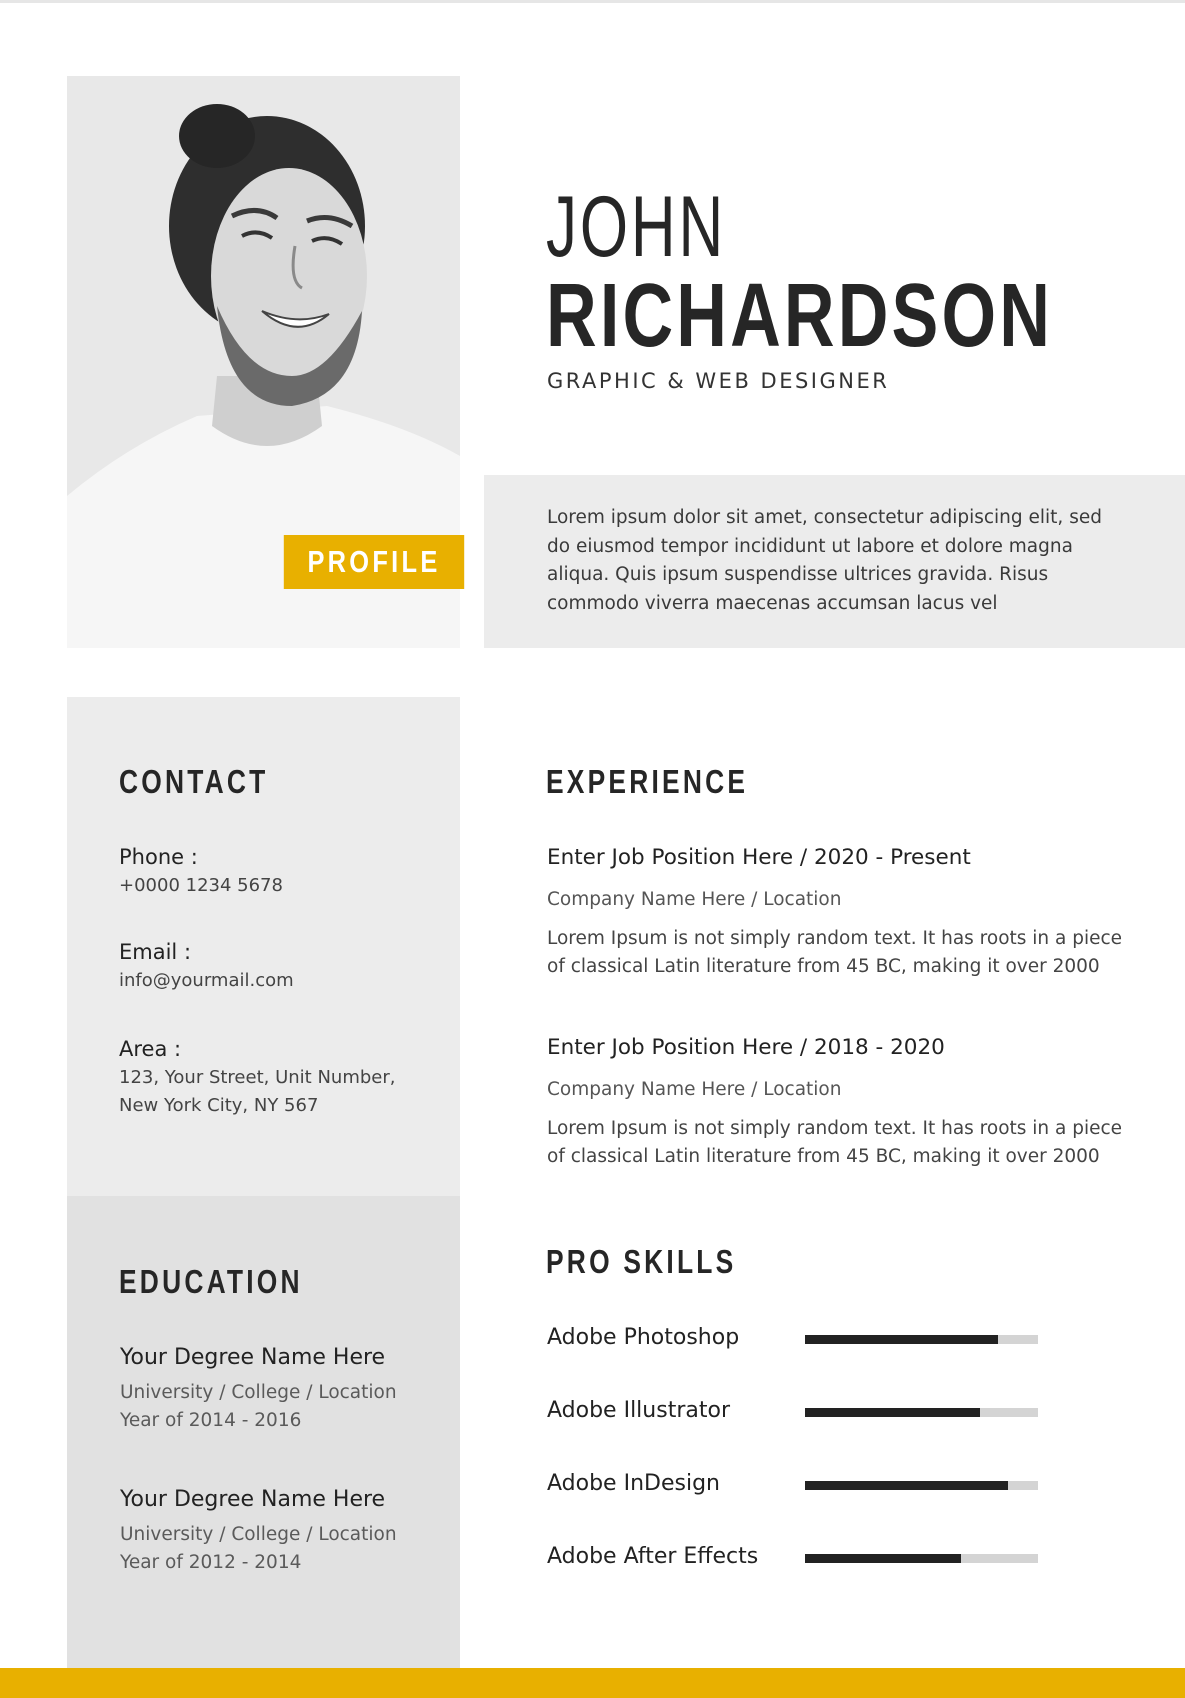 This screenshot has height=1698, width=1185. Describe the element at coordinates (150, 1049) in the screenshot. I see `area-label: Area :` at that location.